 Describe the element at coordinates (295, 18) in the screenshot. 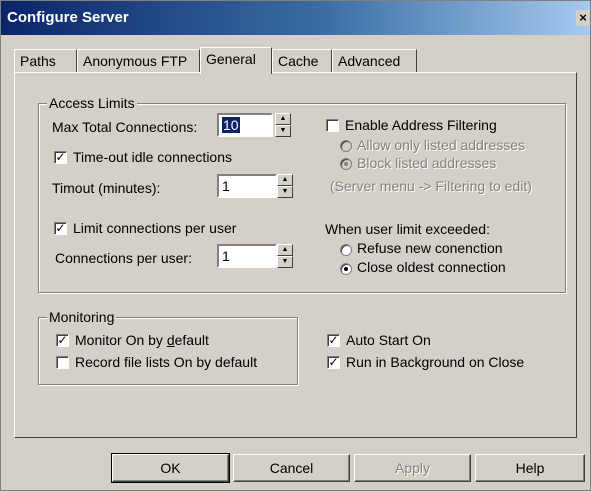

I see `title-bar: Configure Server ×` at that location.